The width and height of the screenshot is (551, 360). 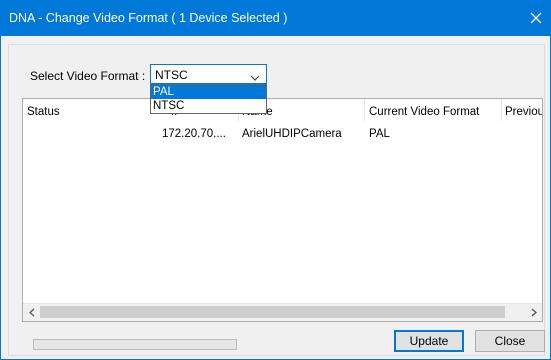 I want to click on update-button: Update, so click(x=429, y=341).